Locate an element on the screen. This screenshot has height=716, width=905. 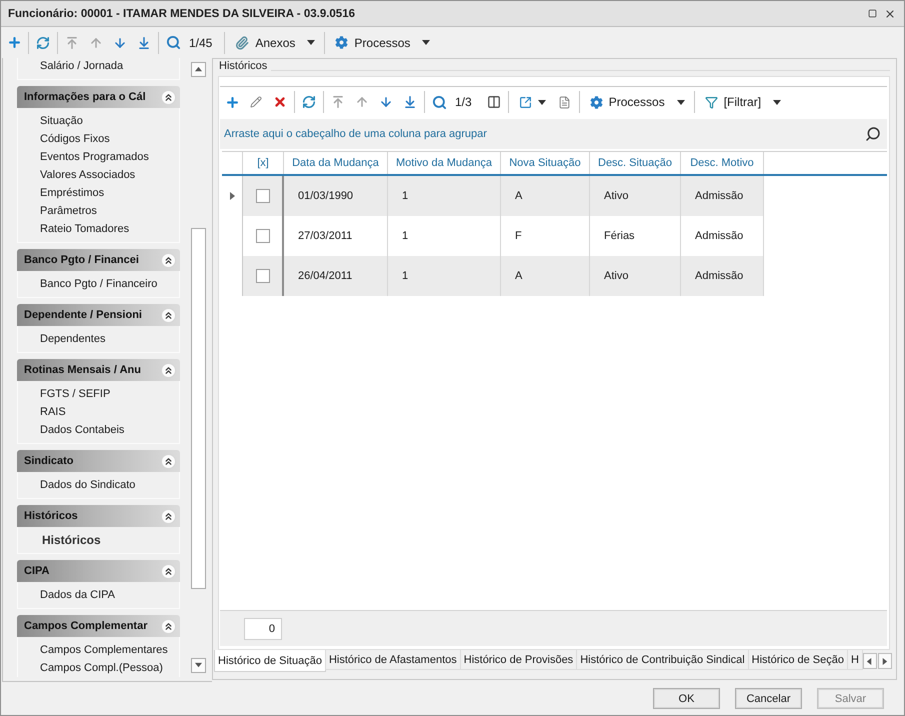
group-title: Históricos is located at coordinates (51, 516).